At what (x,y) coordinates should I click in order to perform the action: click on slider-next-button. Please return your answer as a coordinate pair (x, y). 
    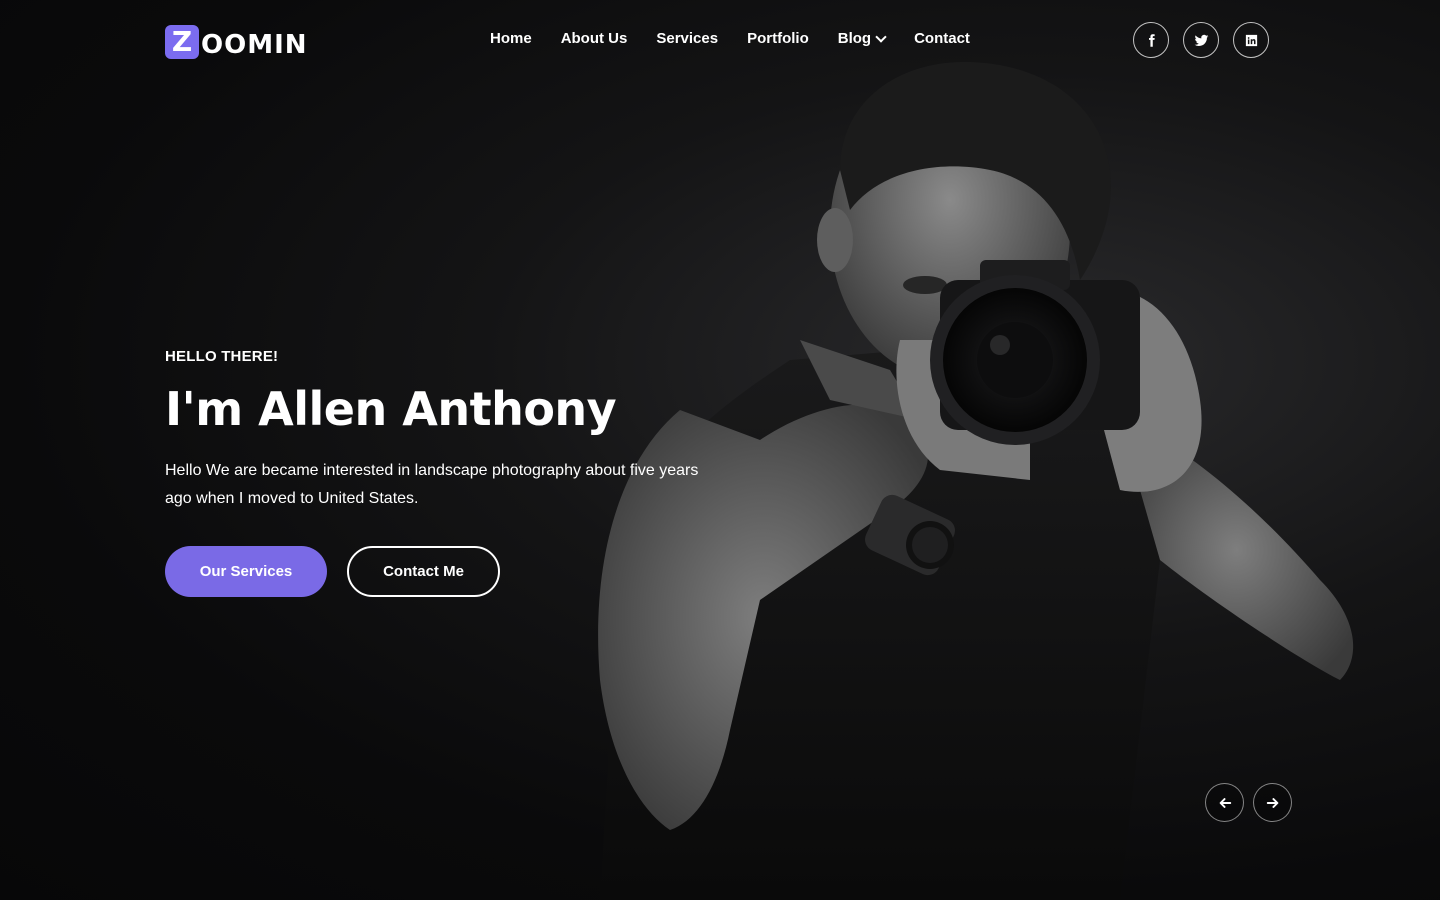
    Looking at the image, I should click on (1272, 802).